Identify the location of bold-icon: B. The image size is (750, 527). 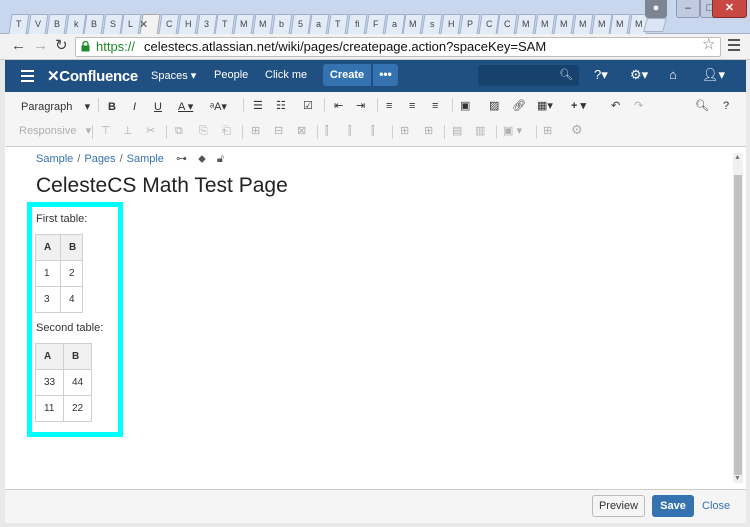
(112, 107).